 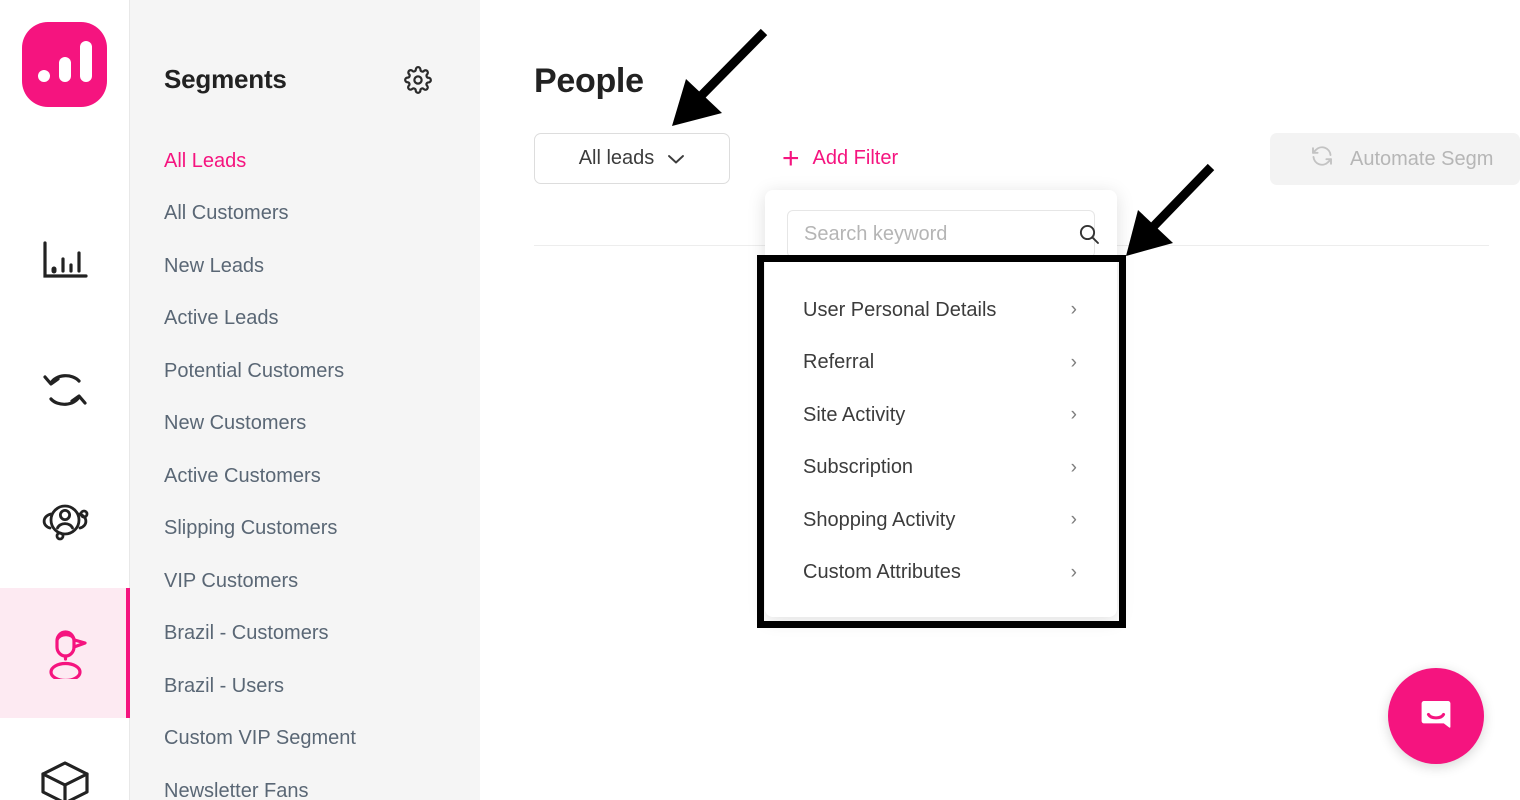 I want to click on segment-item-slipping-customers: Slipping Customers, so click(x=305, y=529).